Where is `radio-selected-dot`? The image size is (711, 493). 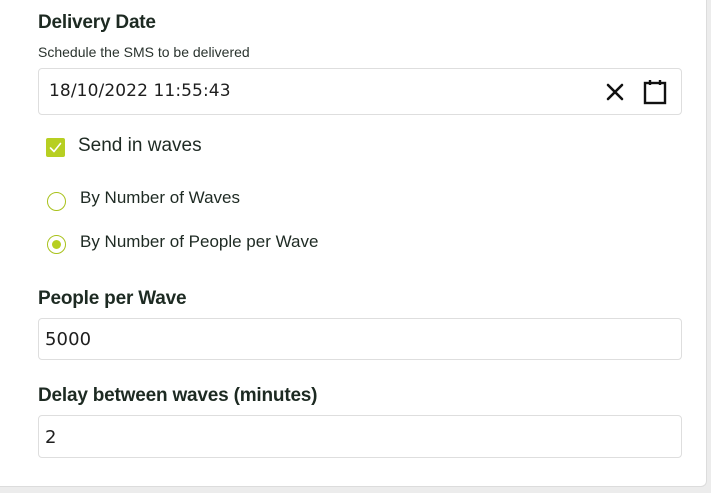 radio-selected-dot is located at coordinates (56, 244).